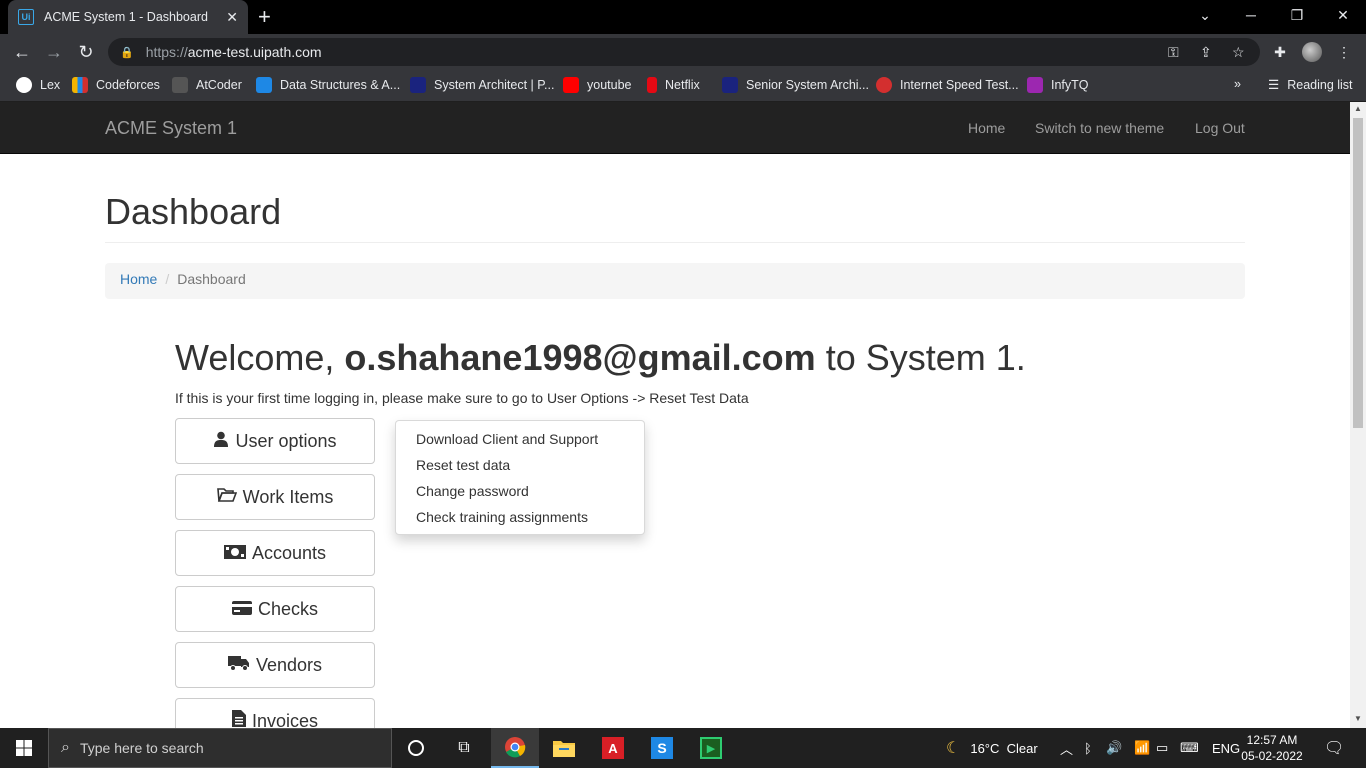  Describe the element at coordinates (238, 665) in the screenshot. I see `truck-icon` at that location.